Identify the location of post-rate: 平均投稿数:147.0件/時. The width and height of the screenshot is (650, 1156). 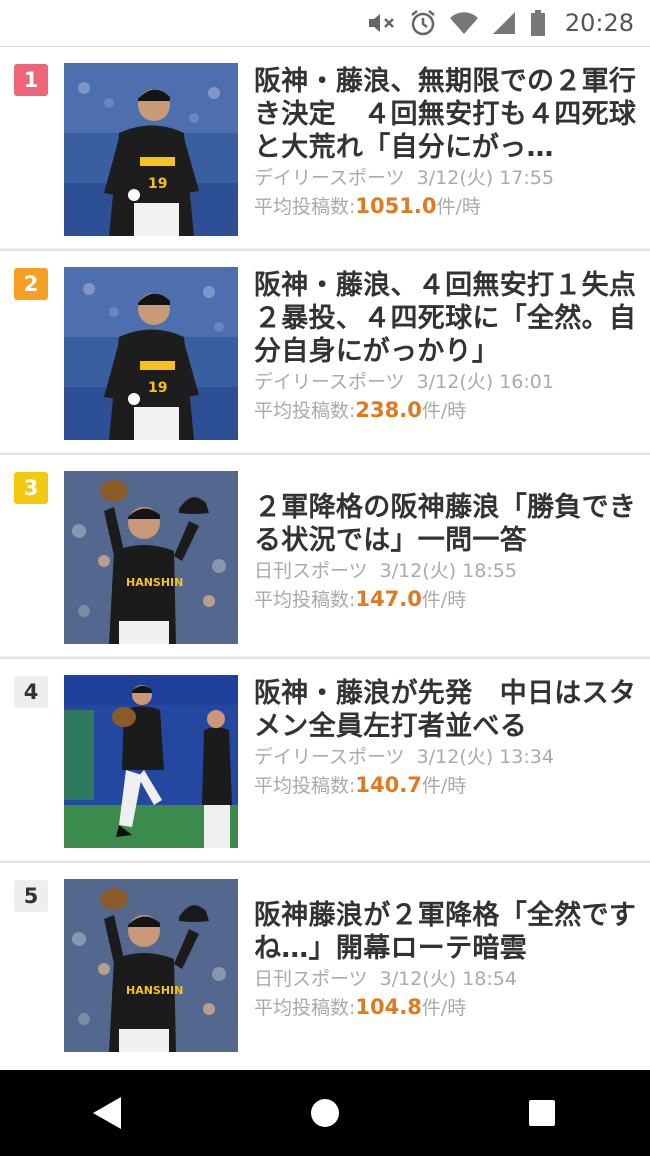
(446, 599).